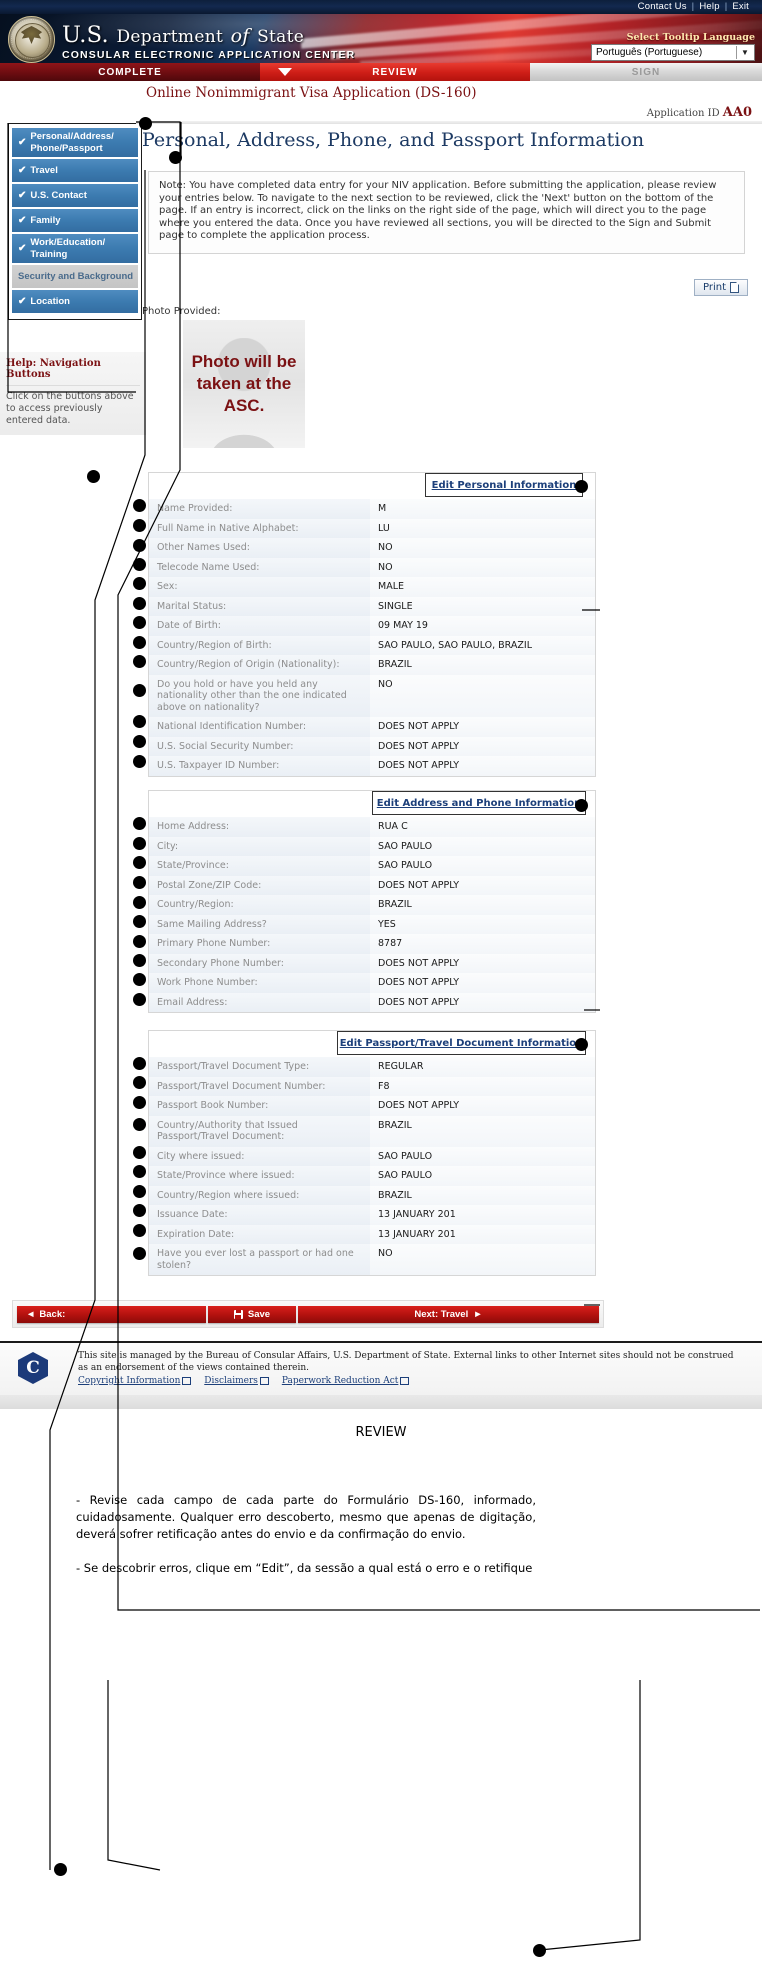  I want to click on row-value: SINGLE, so click(482, 606).